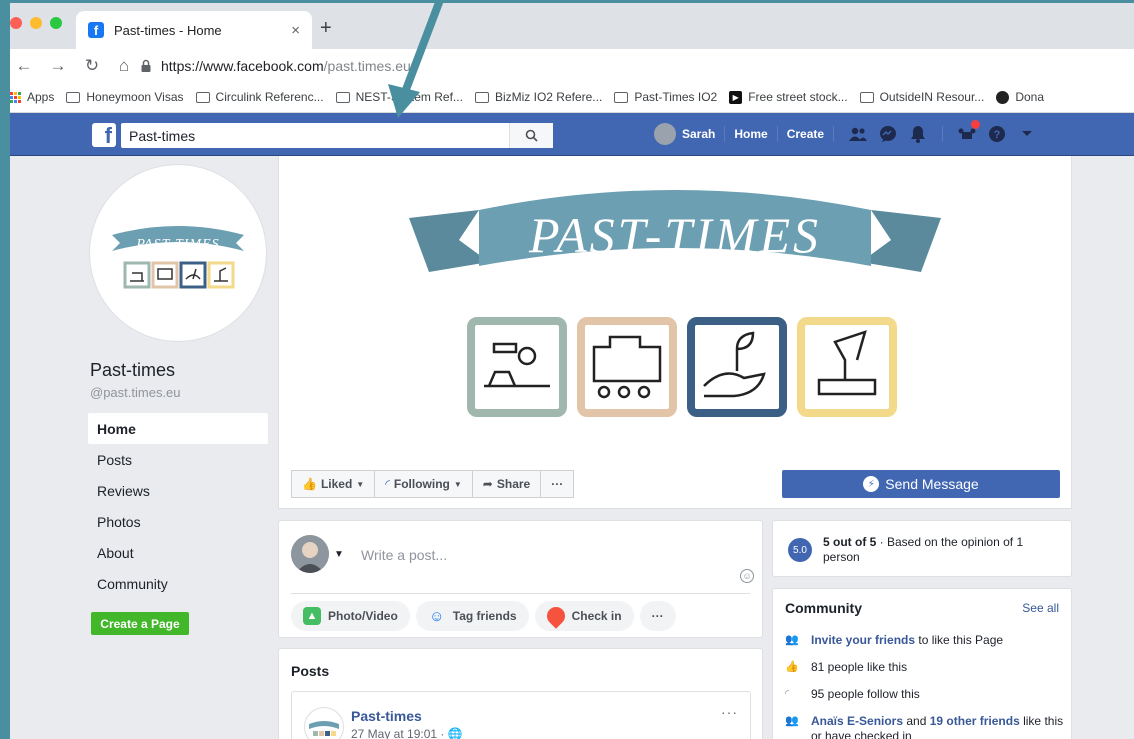  What do you see at coordinates (865, 694) in the screenshot?
I see `follows-count-text: 95 people follow this` at bounding box center [865, 694].